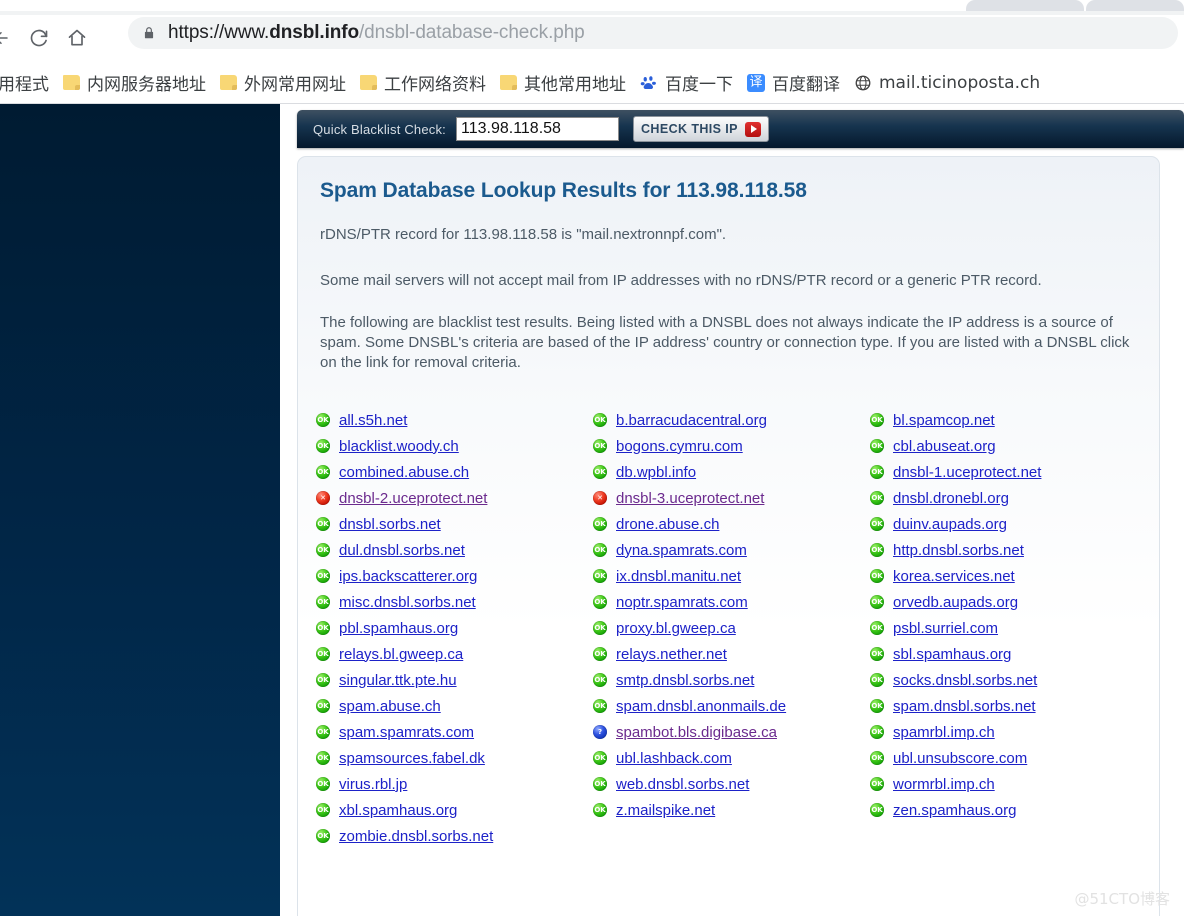  What do you see at coordinates (678, 576) in the screenshot?
I see `dnsbl-link: ix.dnsbl.manitu.net` at bounding box center [678, 576].